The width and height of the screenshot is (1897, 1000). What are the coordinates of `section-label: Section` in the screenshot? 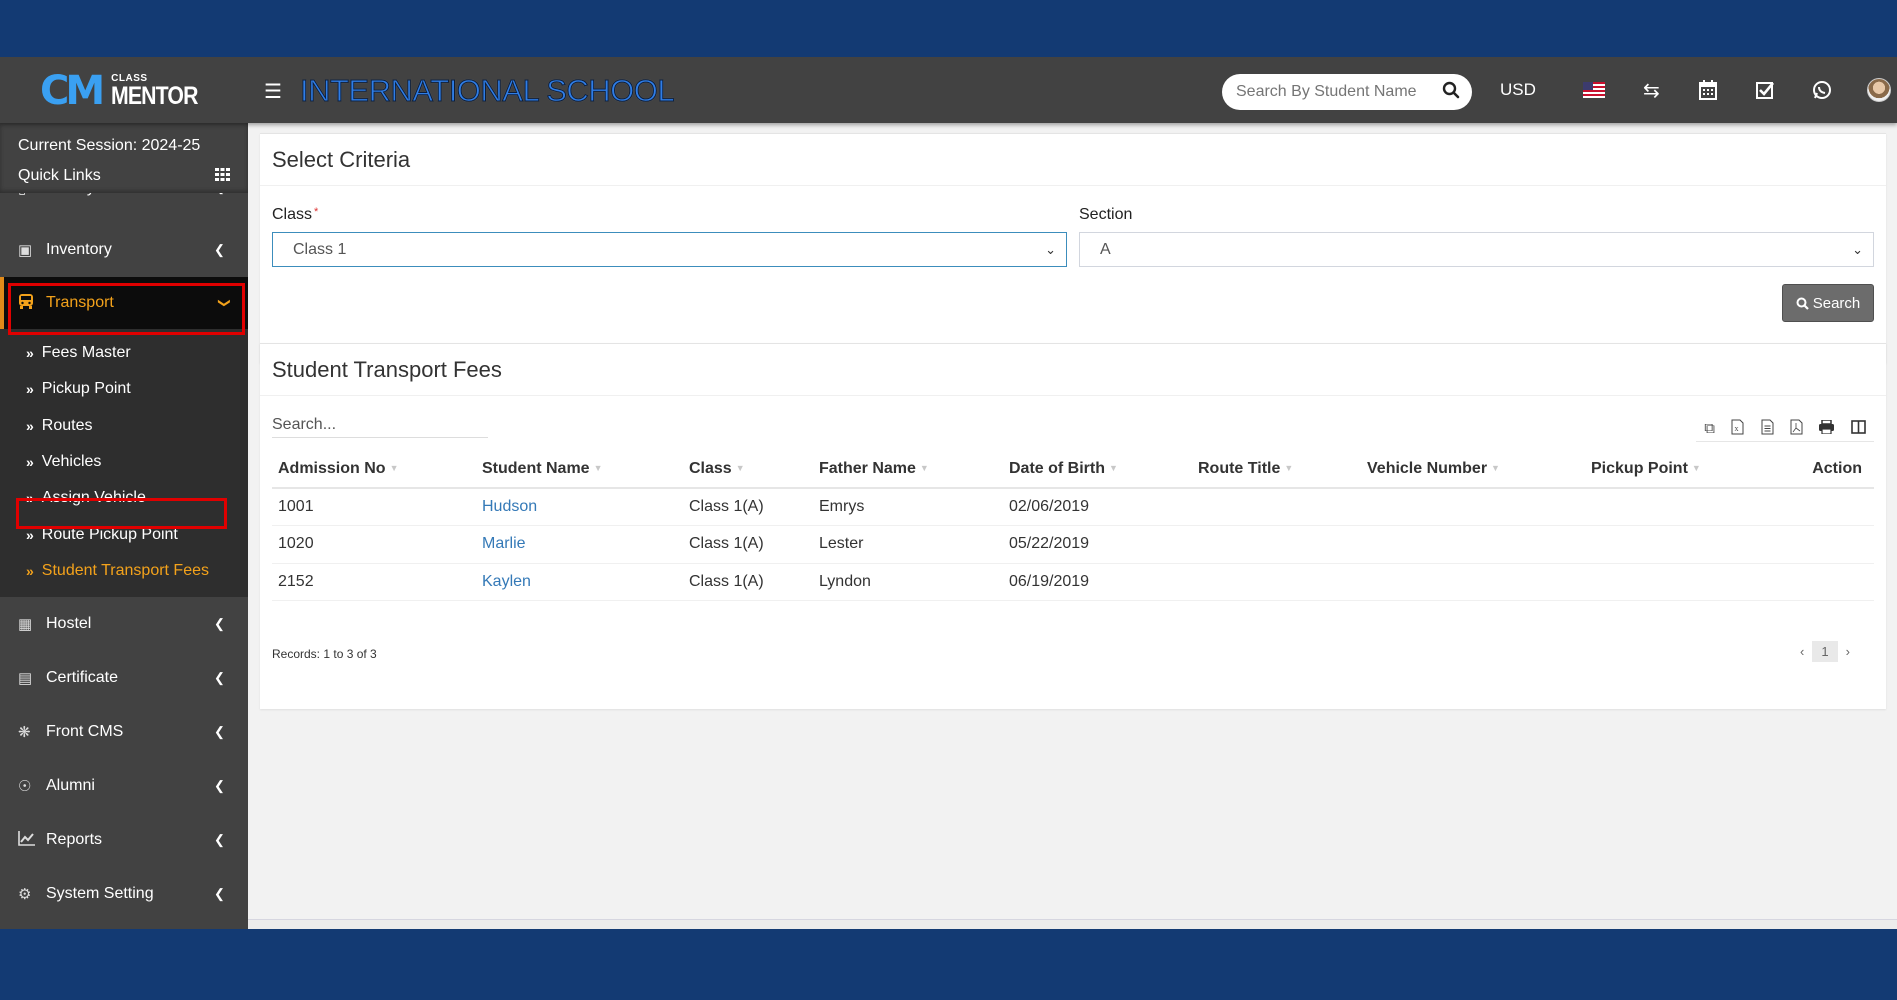 It's located at (1106, 214).